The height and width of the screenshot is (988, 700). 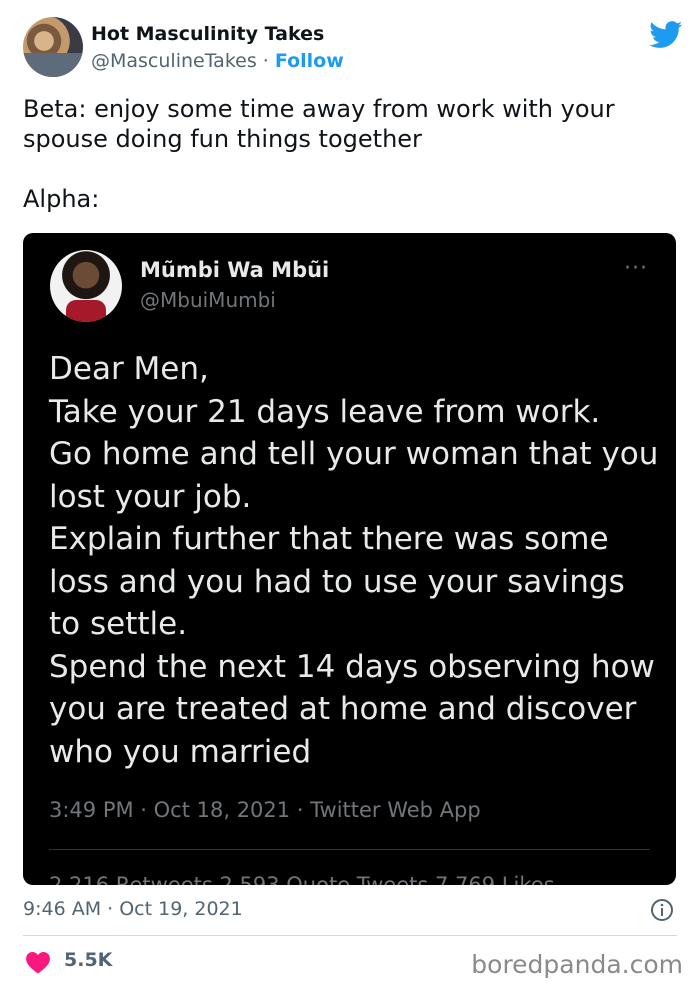 I want to click on quoted-tweet-meta: 3:49 PM · Oct 18, 2021 · Twitter Web App, so click(x=265, y=810).